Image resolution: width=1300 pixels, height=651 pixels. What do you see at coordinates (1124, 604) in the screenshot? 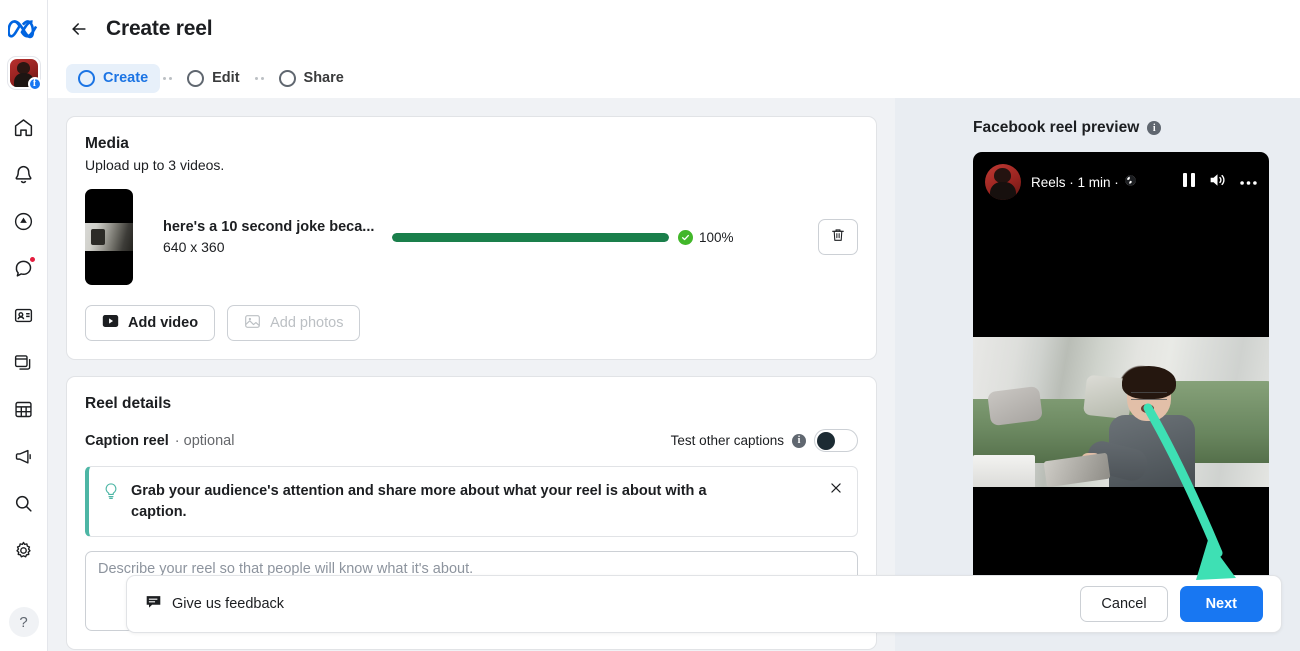
I see `cancel-button: Cancel` at bounding box center [1124, 604].